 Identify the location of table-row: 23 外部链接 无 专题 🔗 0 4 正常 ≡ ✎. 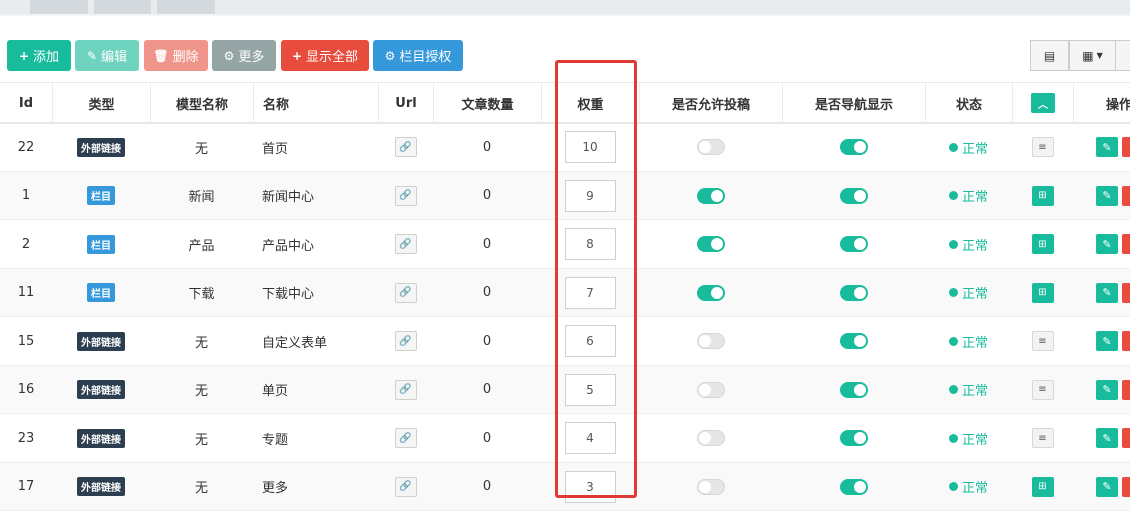
(565, 438).